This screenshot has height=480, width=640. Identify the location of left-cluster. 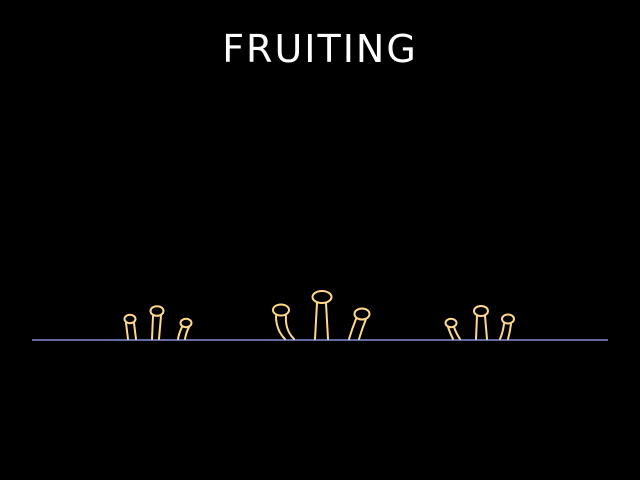
(158, 322).